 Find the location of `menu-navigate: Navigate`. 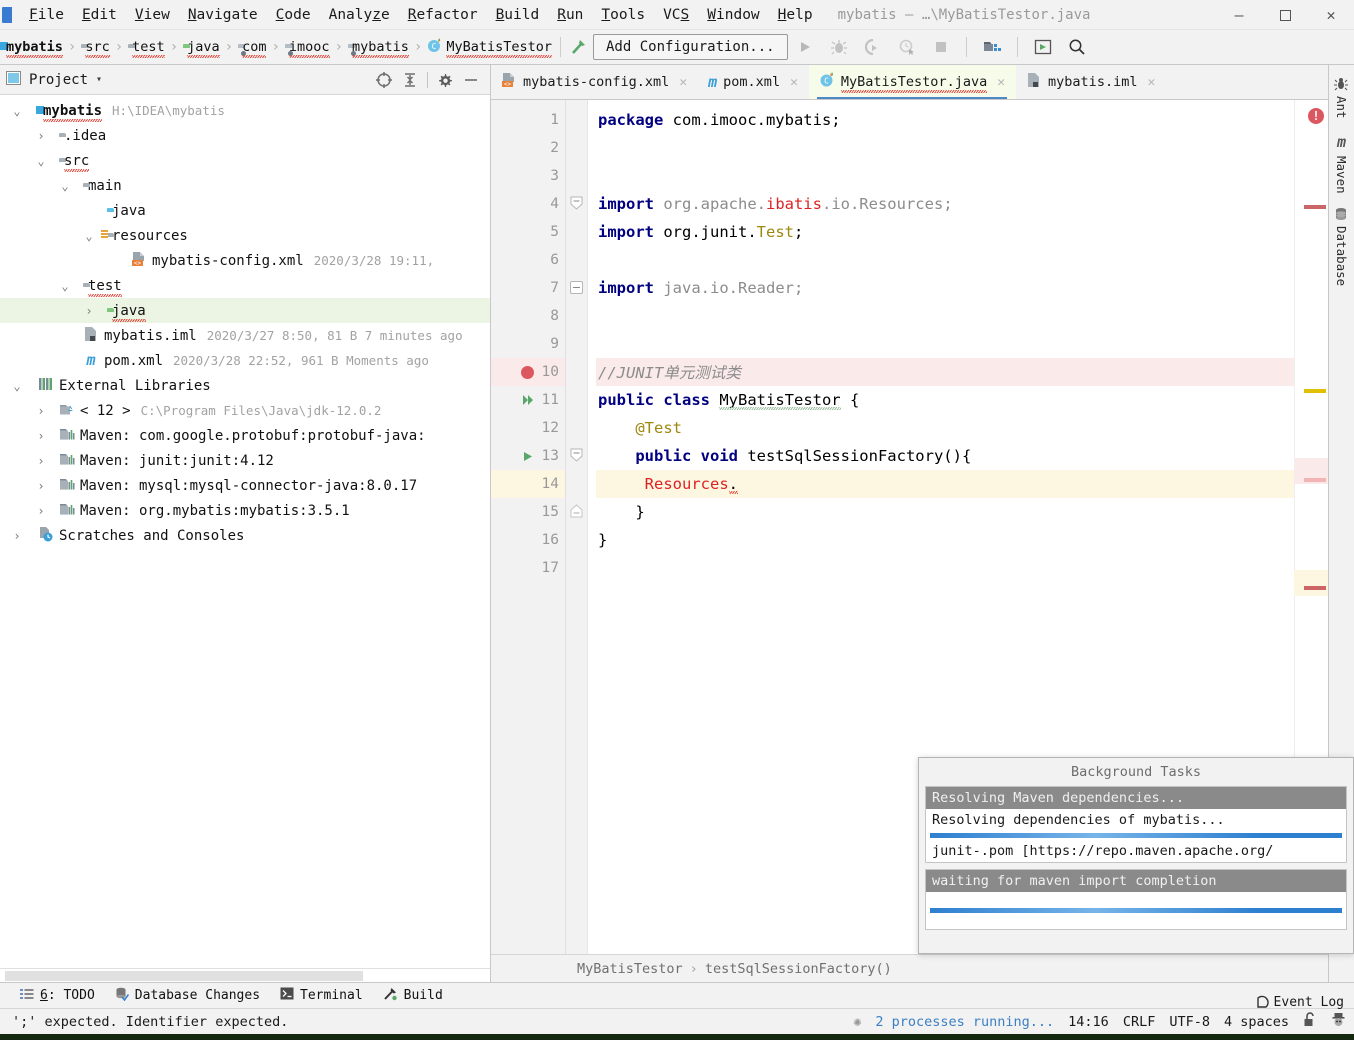

menu-navigate: Navigate is located at coordinates (223, 15).